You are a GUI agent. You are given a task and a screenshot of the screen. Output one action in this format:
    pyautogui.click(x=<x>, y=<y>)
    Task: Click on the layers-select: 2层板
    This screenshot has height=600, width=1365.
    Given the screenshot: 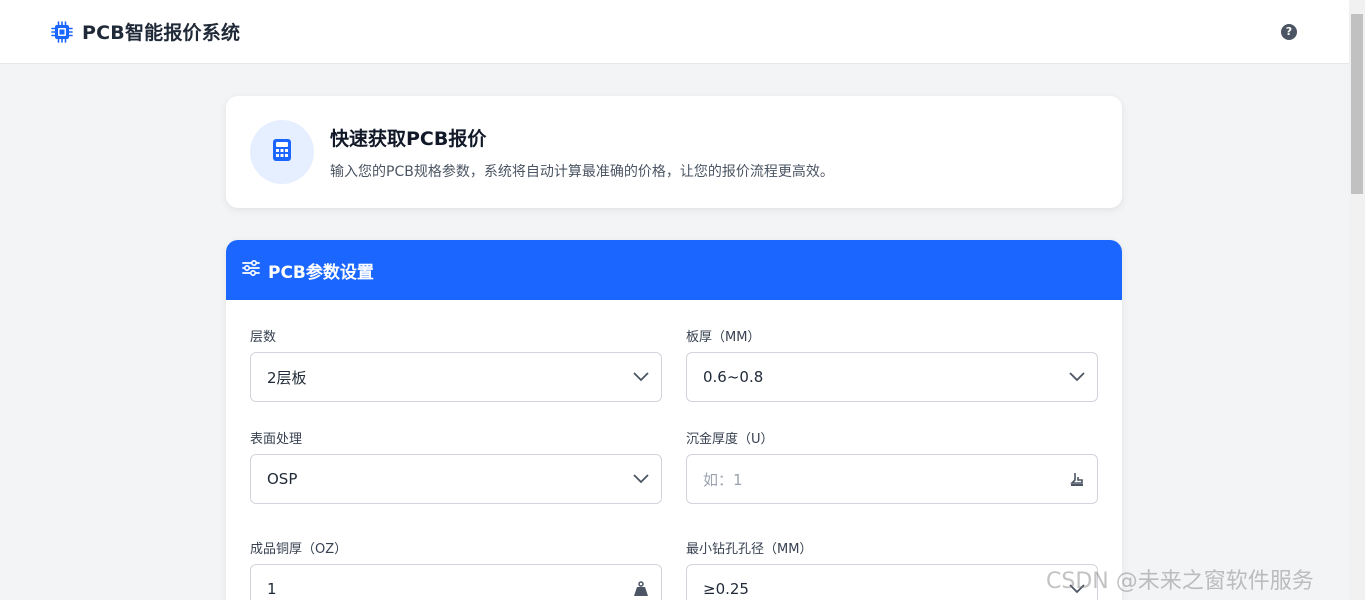 What is the action you would take?
    pyautogui.click(x=456, y=377)
    